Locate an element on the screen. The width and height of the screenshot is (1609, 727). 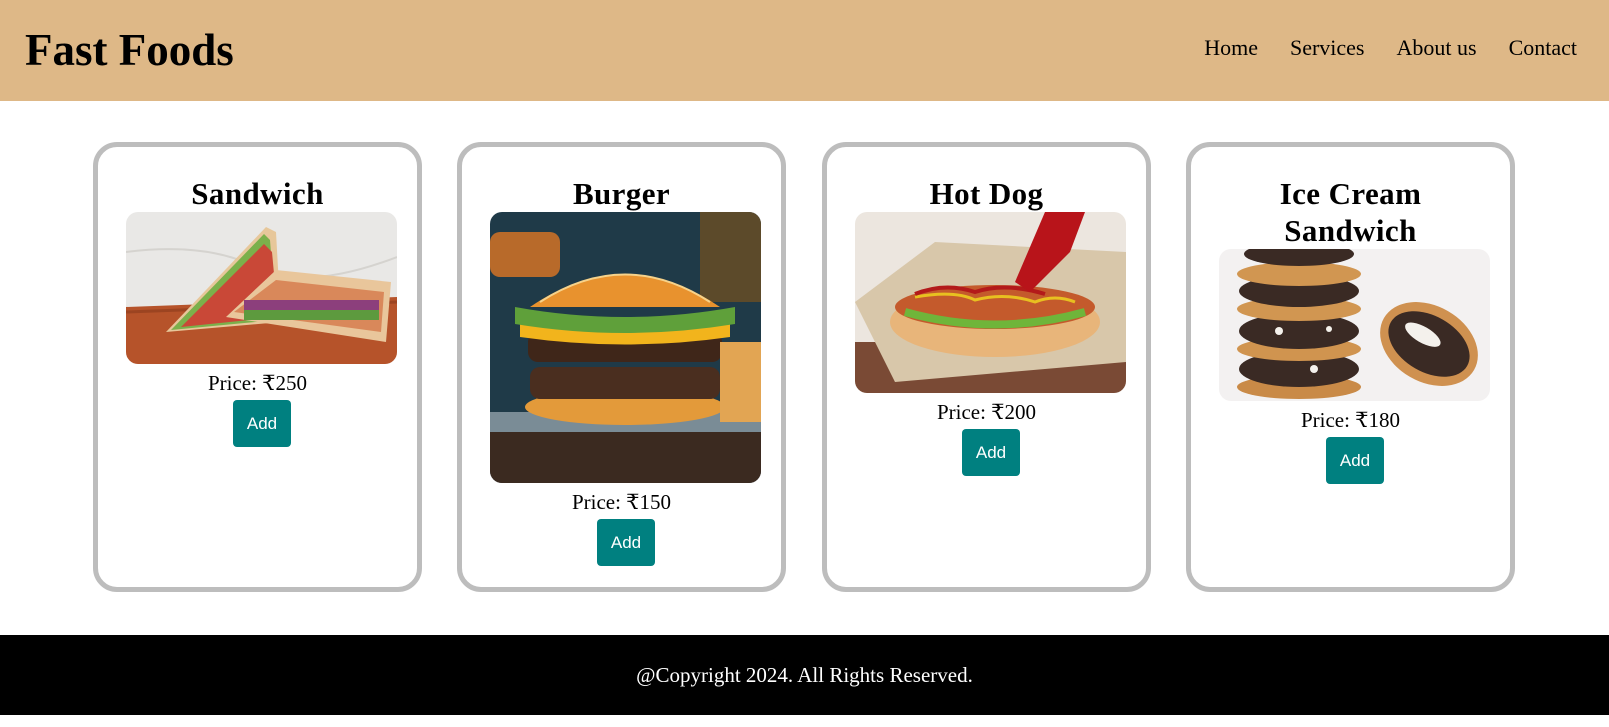
ice-cream-sandwich-image is located at coordinates (1354, 325).